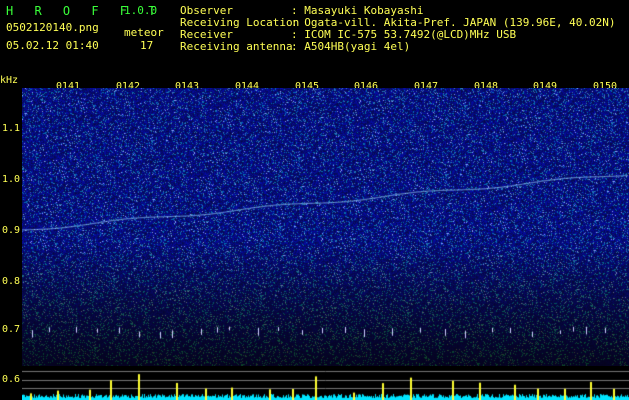  What do you see at coordinates (141, 10) in the screenshot?
I see `app-version: 1.0.0` at bounding box center [141, 10].